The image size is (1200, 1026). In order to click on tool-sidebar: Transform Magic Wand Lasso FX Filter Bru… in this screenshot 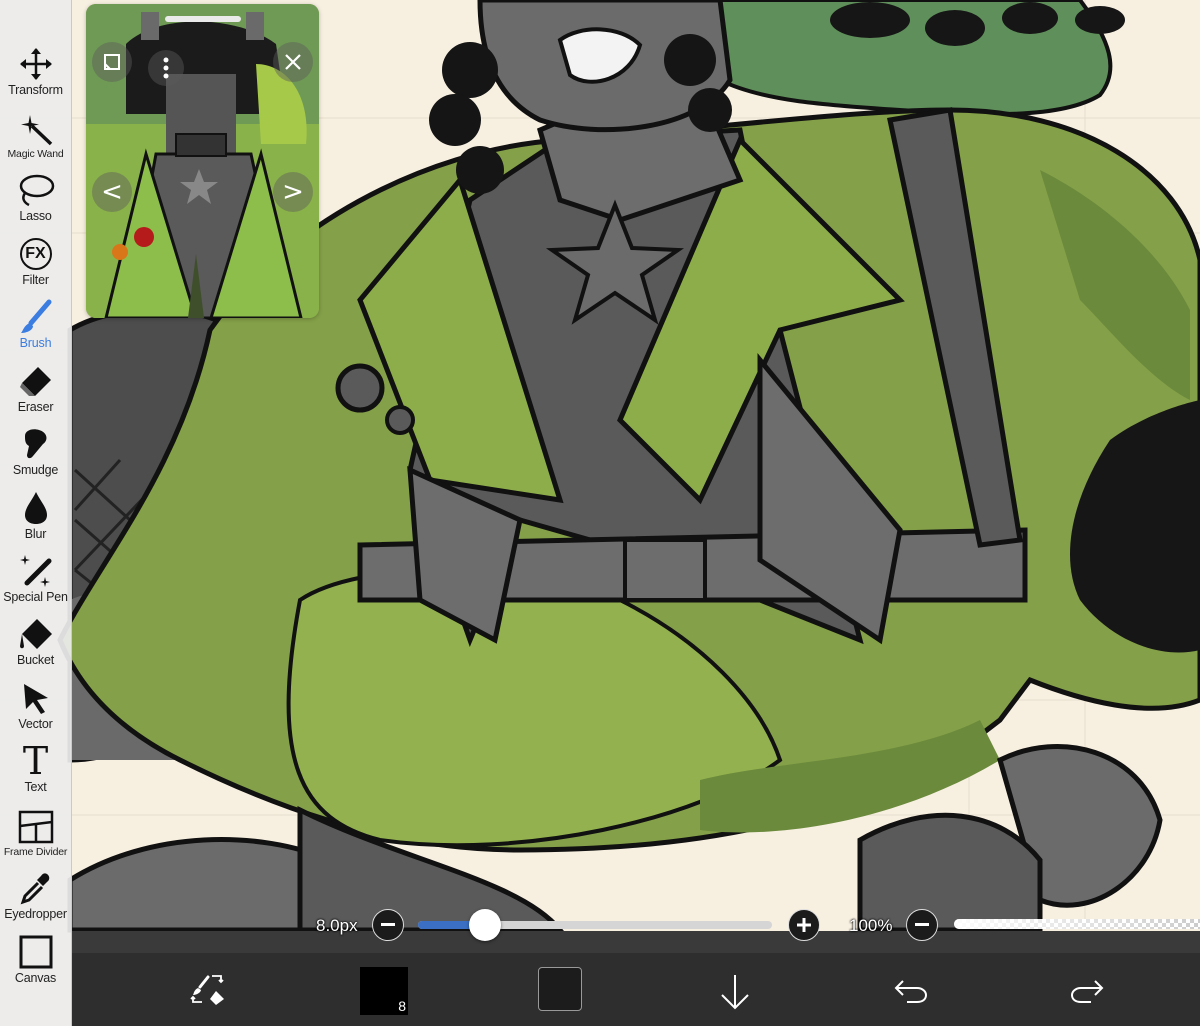, I will do `click(36, 513)`.